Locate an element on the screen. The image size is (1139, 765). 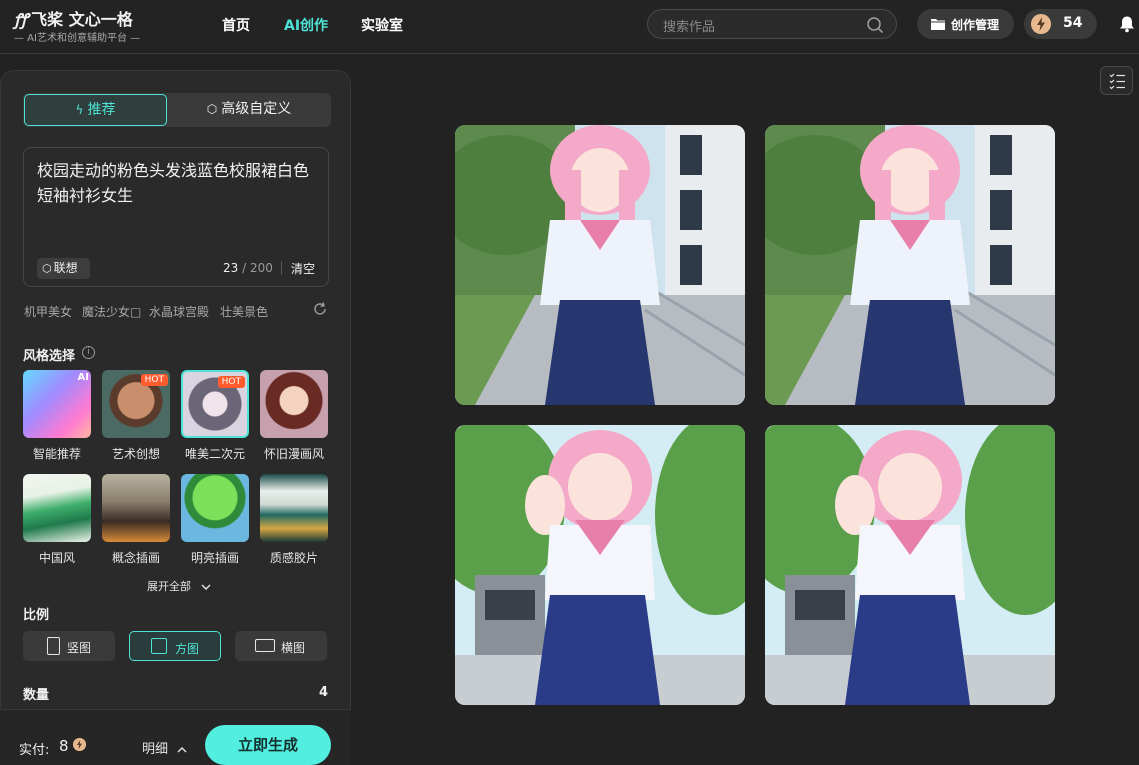
expand-all-button: 展开全部 is located at coordinates (179, 586).